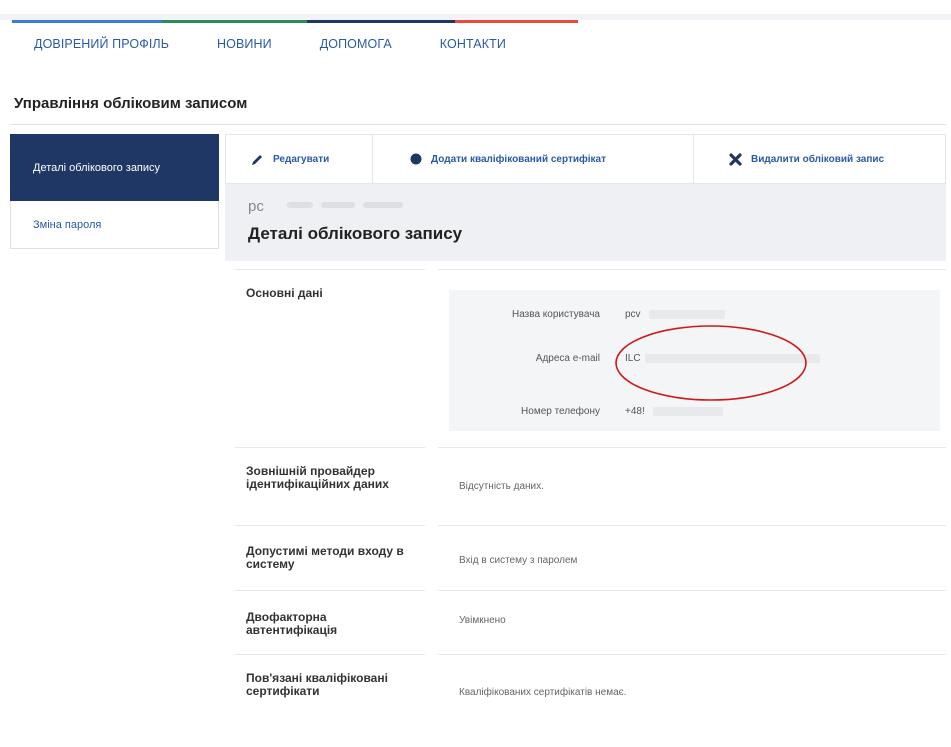 Image resolution: width=951 pixels, height=747 pixels. Describe the element at coordinates (516, 21) in the screenshot. I see `stripe-red` at that location.